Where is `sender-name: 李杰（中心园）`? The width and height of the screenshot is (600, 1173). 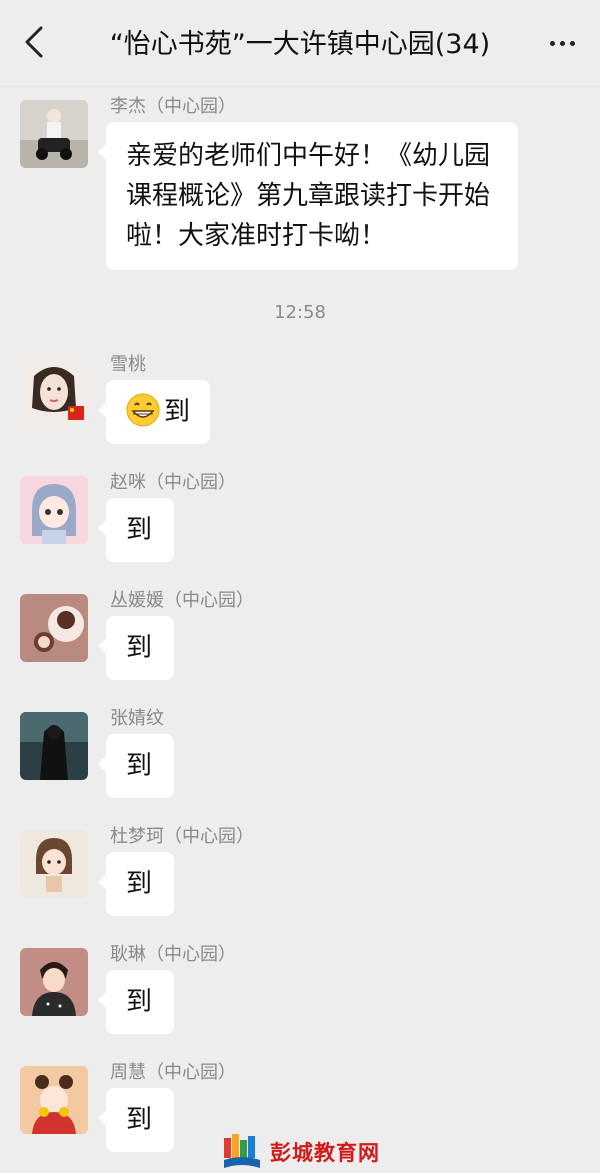
sender-name: 李杰（中心园） is located at coordinates (173, 106).